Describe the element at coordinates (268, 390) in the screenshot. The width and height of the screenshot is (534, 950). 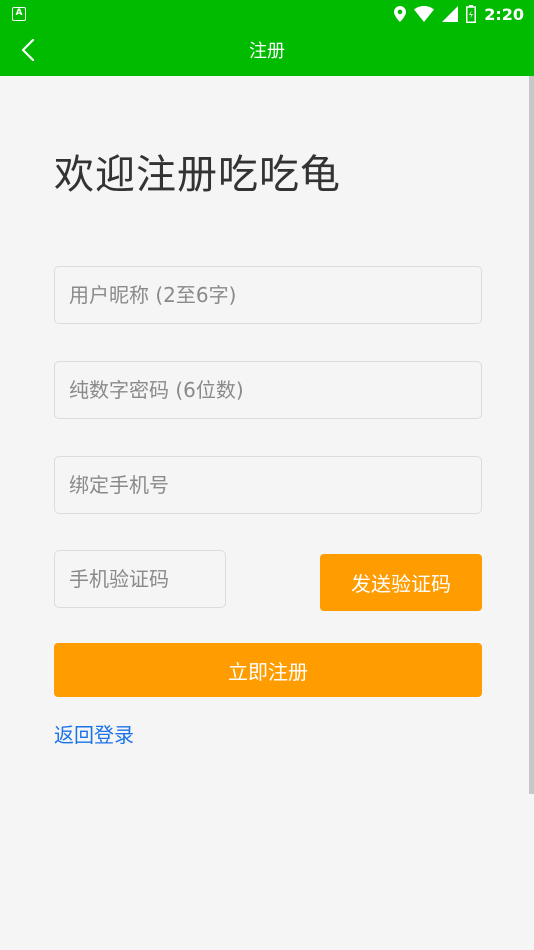
I see `password-input` at that location.